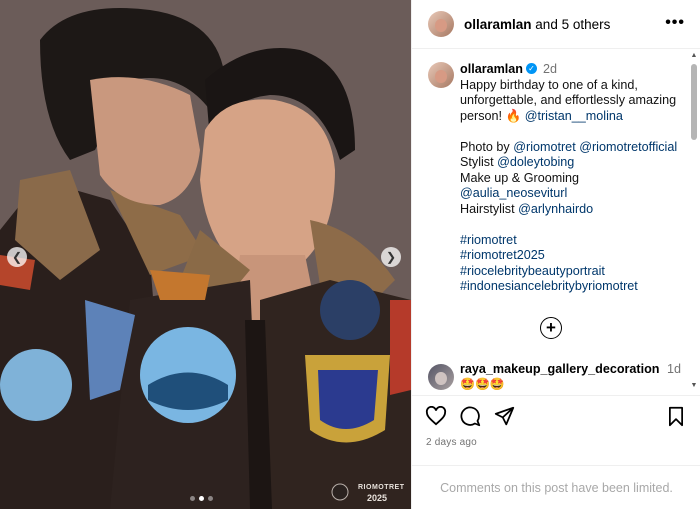 Image resolution: width=700 pixels, height=510 pixels. I want to click on comment-body: raya_makeup_gallery_decoration 1d 🤩🤩🤩, so click(570, 377).